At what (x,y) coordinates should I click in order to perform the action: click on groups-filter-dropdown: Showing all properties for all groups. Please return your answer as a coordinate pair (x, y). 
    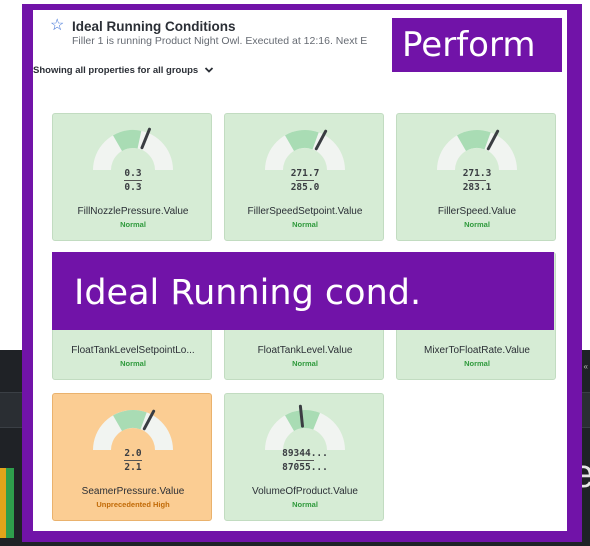
    Looking at the image, I should click on (123, 70).